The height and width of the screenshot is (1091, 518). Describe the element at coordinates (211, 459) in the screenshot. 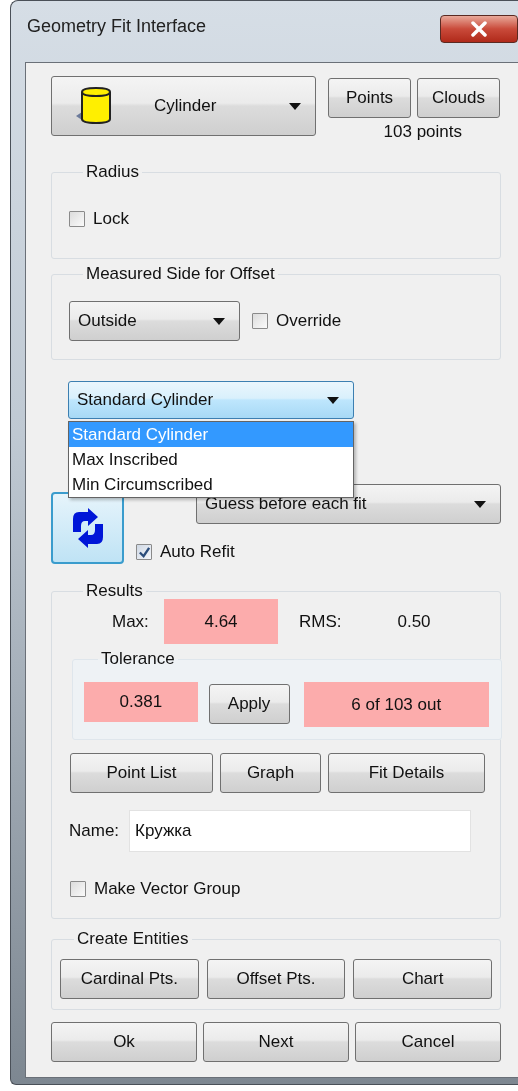

I see `dropdown-option: Max Inscribed` at that location.